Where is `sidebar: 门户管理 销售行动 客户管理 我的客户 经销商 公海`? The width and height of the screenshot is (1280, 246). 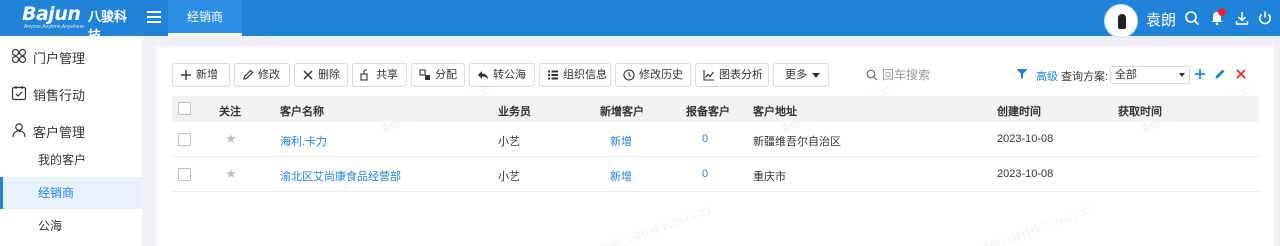 sidebar: 门户管理 销售行动 客户管理 我的客户 经销商 公海 is located at coordinates (71, 141).